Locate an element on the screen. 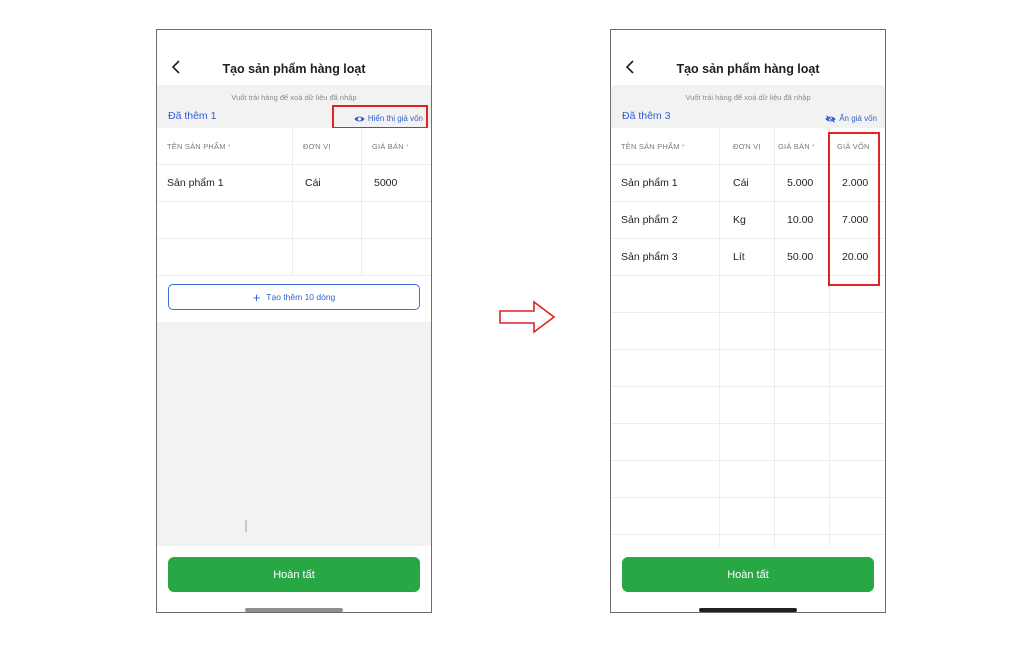  table-row: Sản phẩm 1 Cái 5000 is located at coordinates (294, 183).